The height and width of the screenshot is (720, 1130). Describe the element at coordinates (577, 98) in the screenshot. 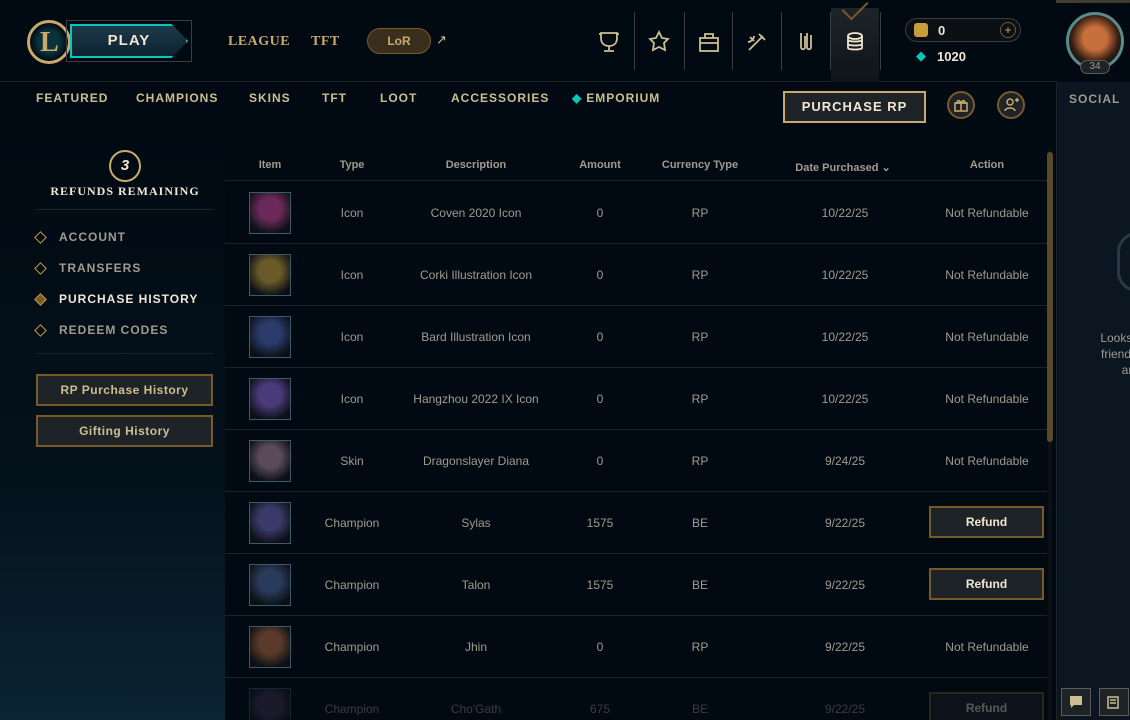

I see `emporium-icon: ◆` at that location.